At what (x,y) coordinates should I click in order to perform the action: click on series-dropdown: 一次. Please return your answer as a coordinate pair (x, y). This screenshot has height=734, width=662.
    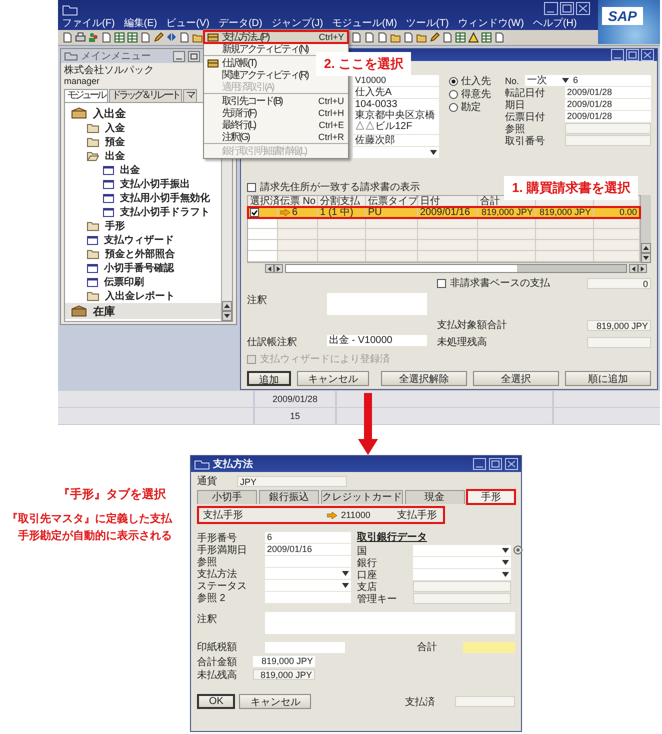
    Looking at the image, I should click on (548, 80).